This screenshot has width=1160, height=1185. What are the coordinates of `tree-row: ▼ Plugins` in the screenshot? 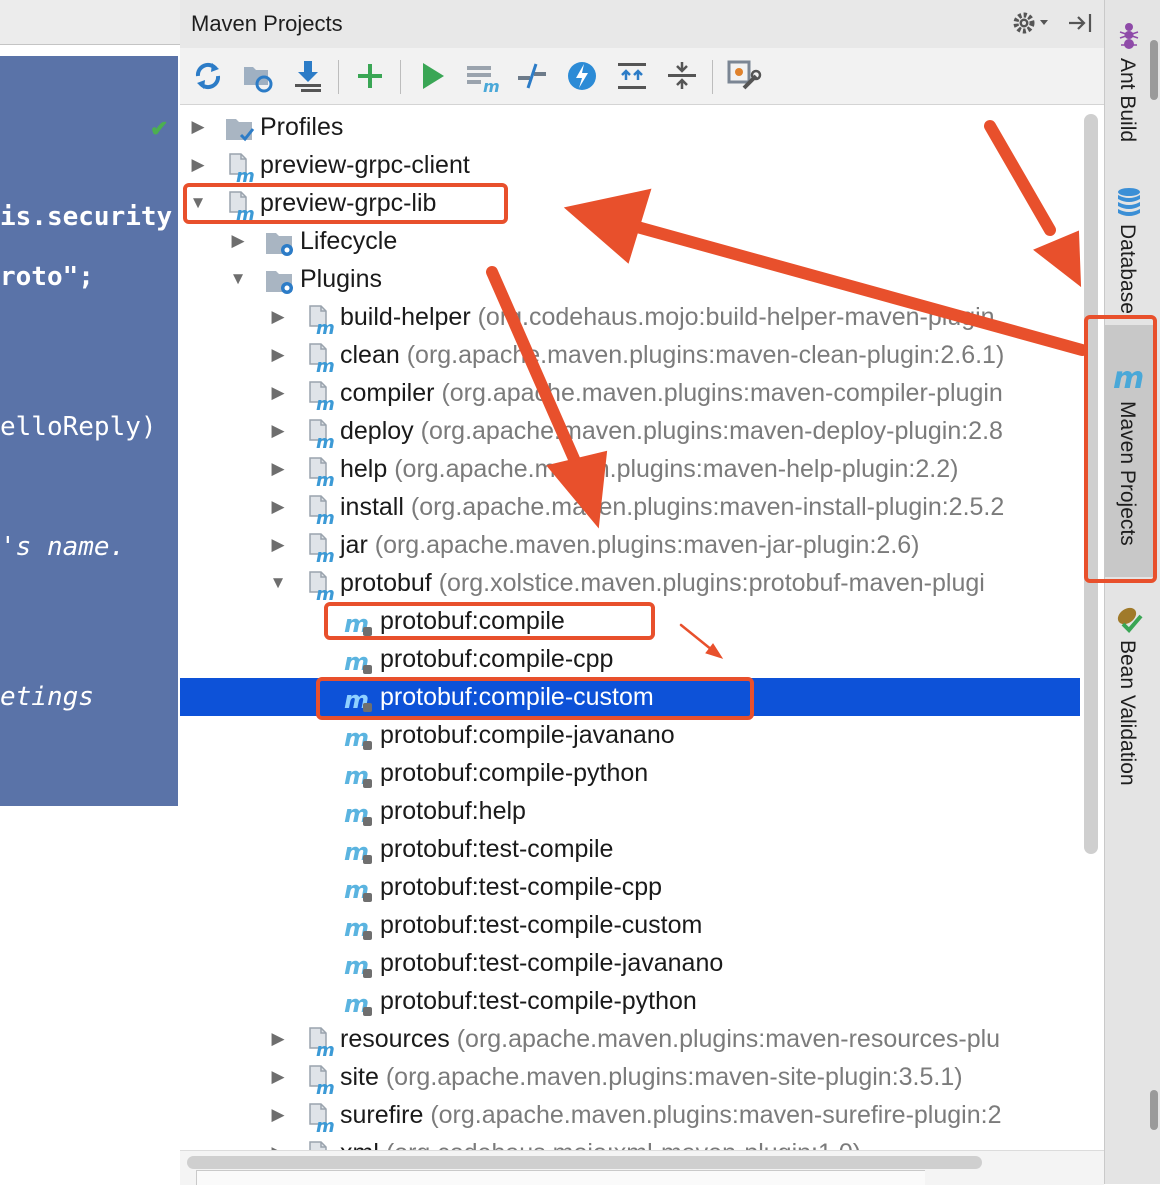 It's located at (630, 279).